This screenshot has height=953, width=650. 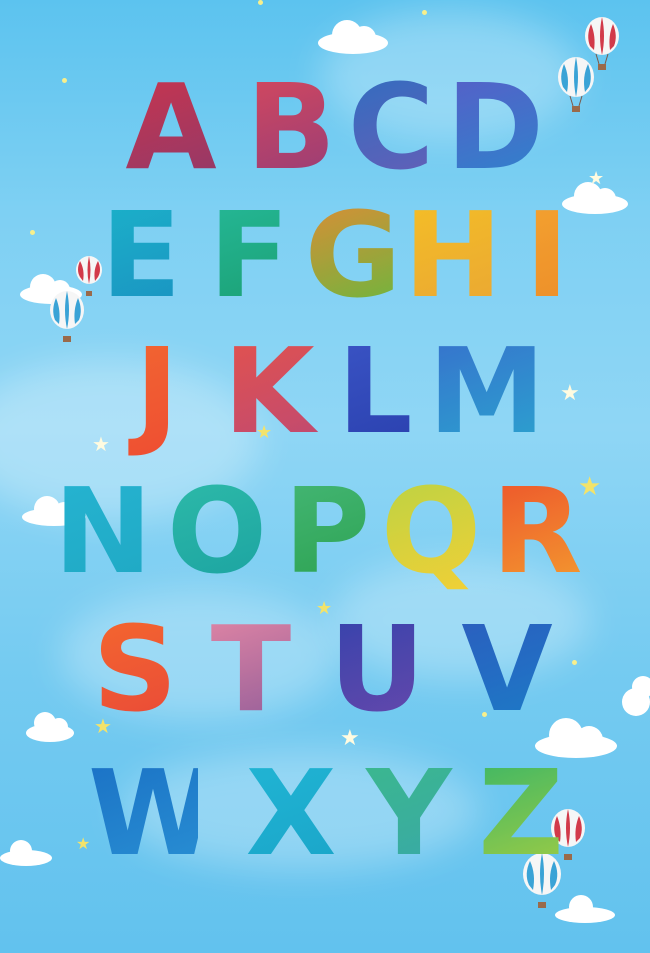 What do you see at coordinates (375, 391) in the screenshot?
I see `letter-l: L` at bounding box center [375, 391].